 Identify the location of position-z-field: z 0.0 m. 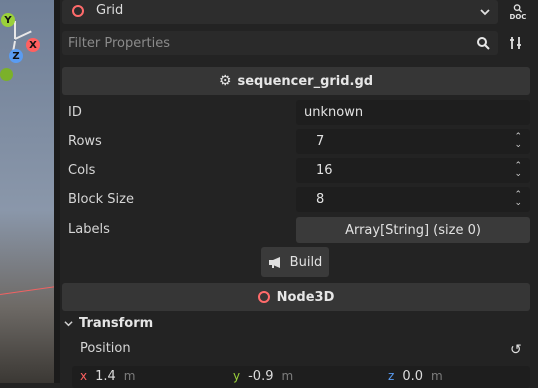
(415, 376).